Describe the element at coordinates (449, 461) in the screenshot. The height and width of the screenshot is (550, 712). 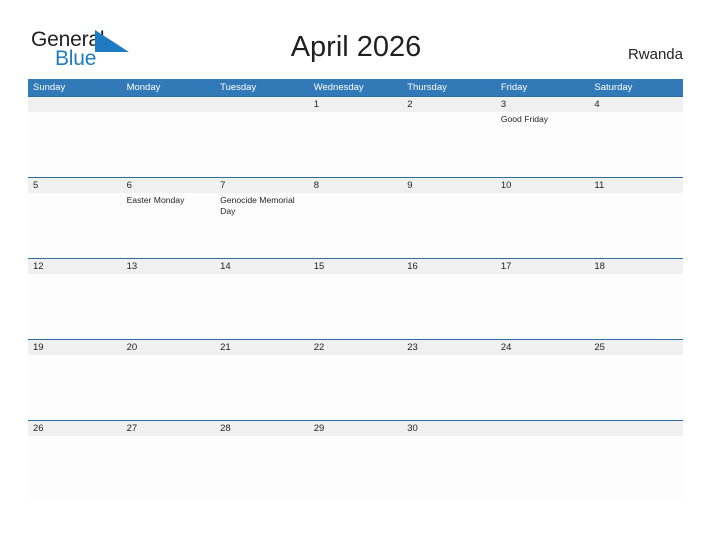
I see `calendar-day-cell: 30` at that location.